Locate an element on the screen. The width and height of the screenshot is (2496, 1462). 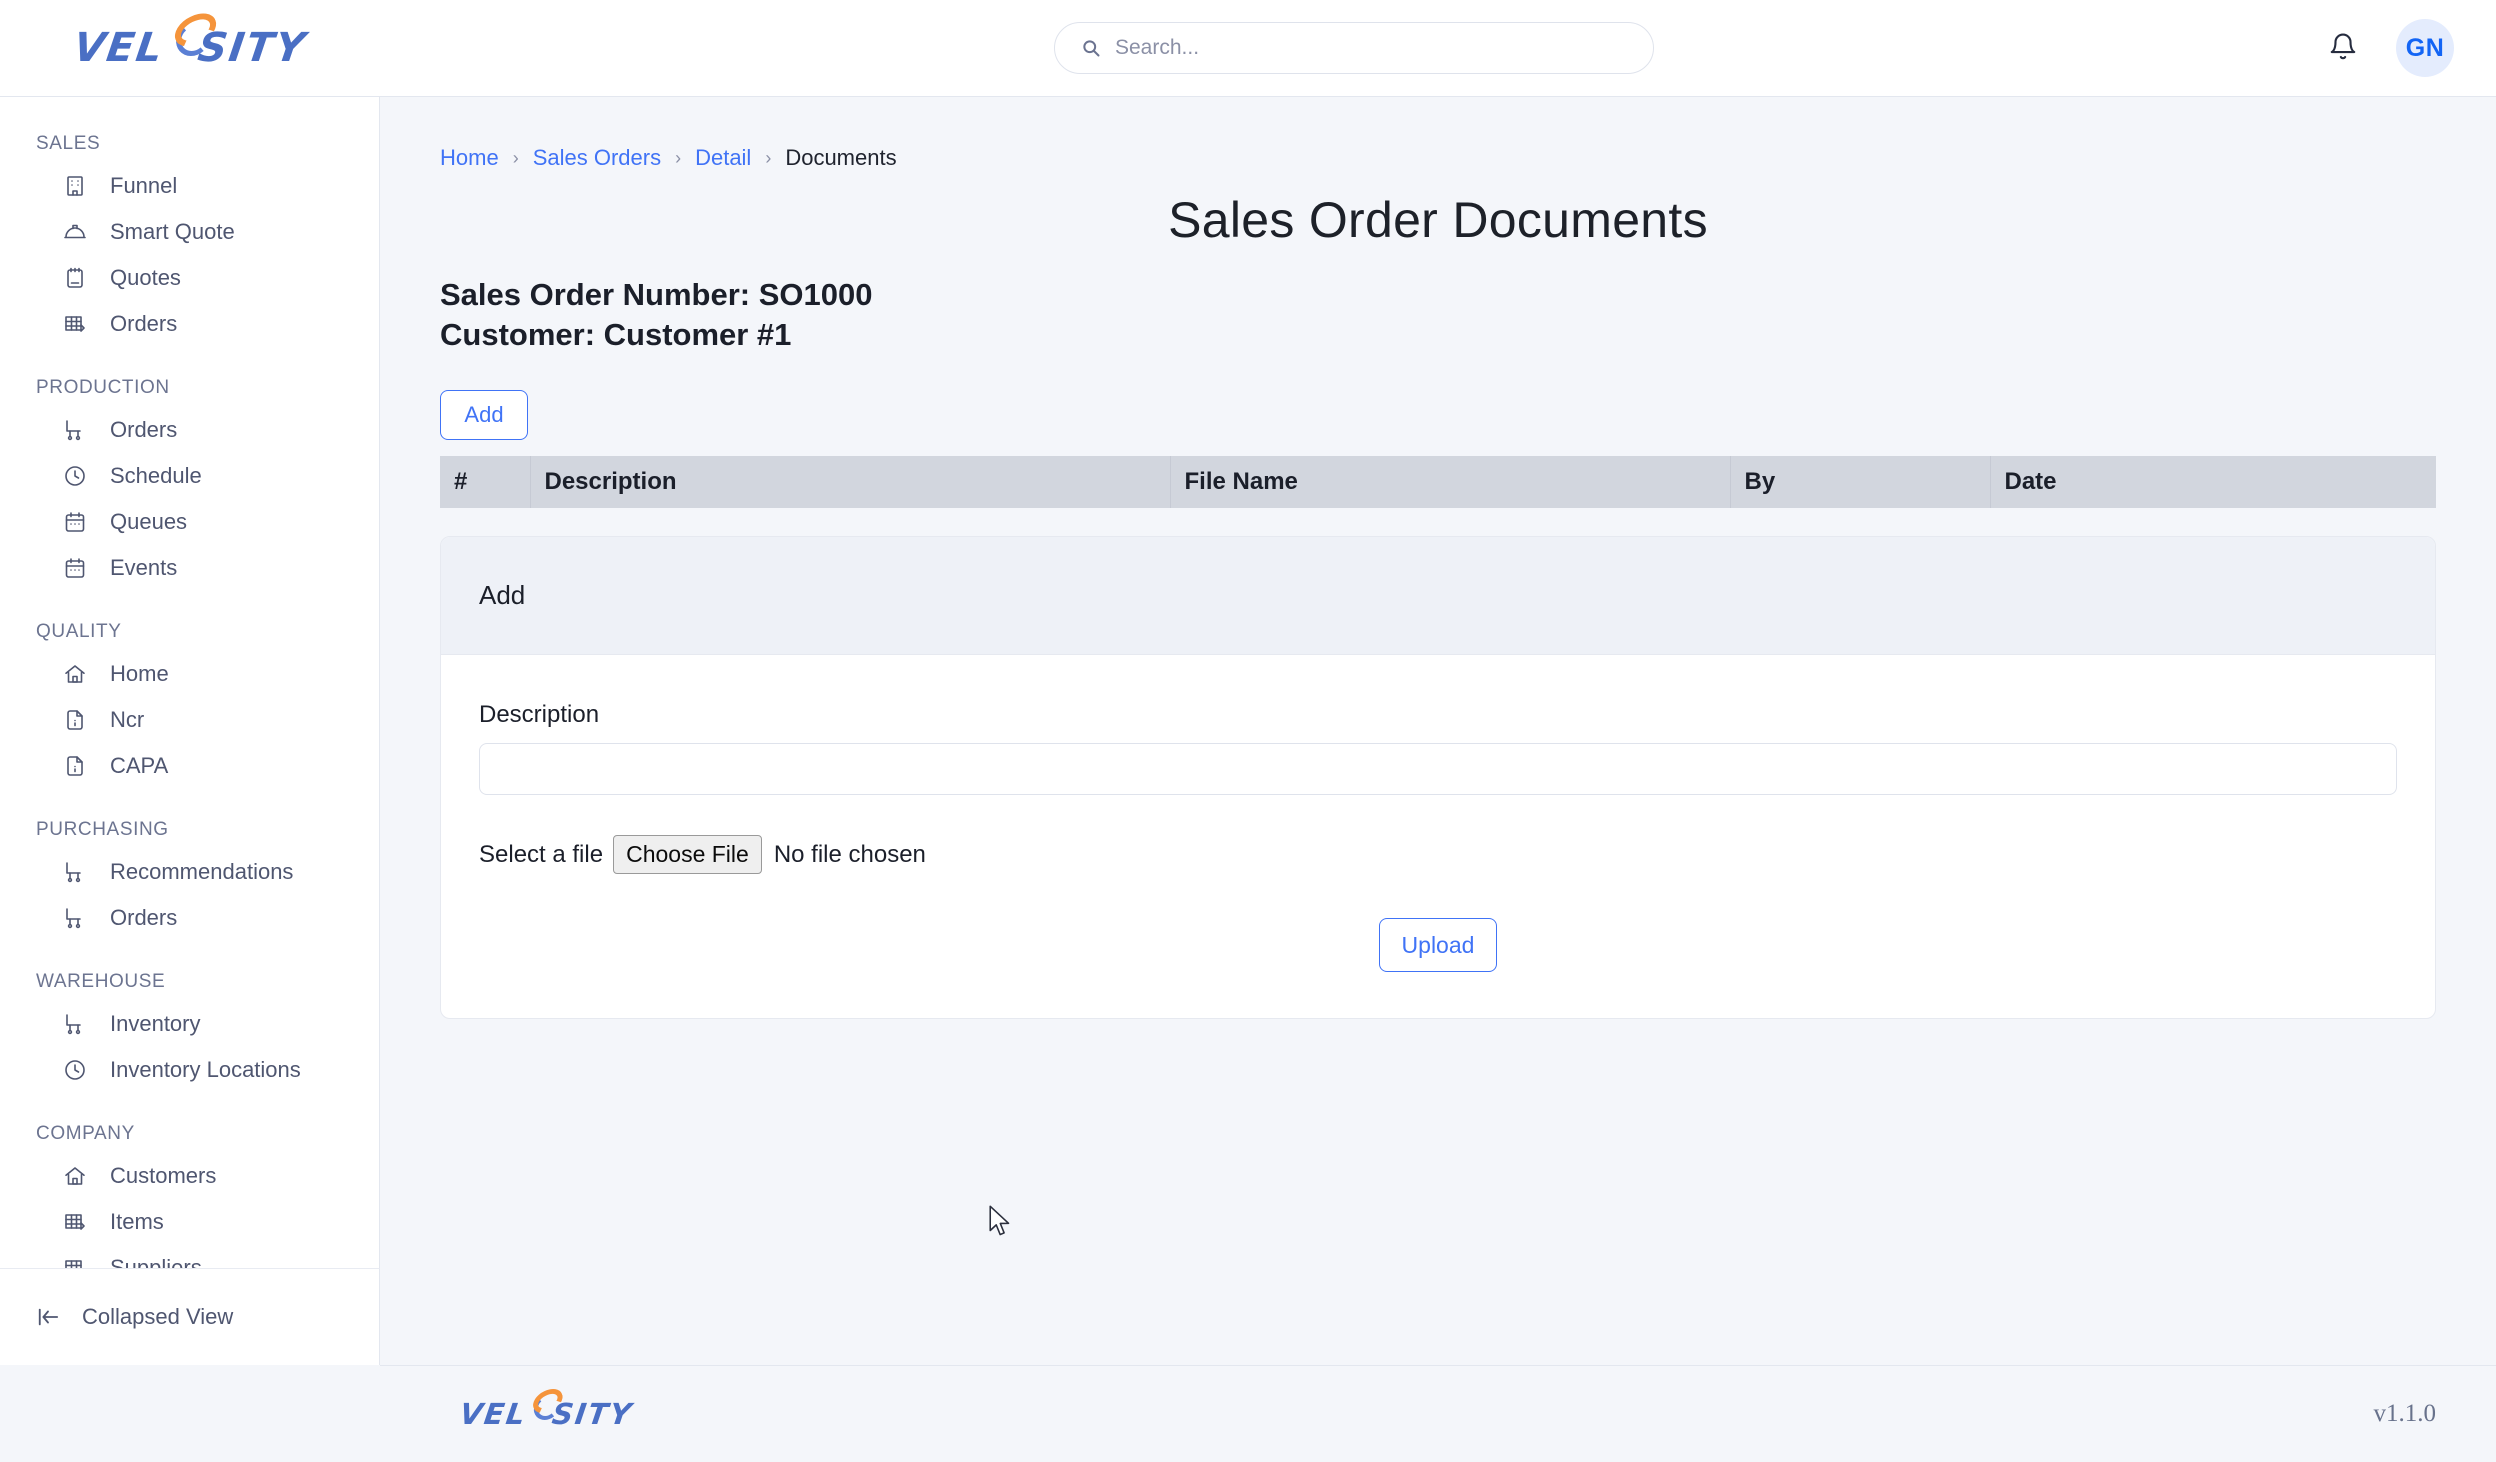
sidebar-item-label: Schedule is located at coordinates (156, 475).